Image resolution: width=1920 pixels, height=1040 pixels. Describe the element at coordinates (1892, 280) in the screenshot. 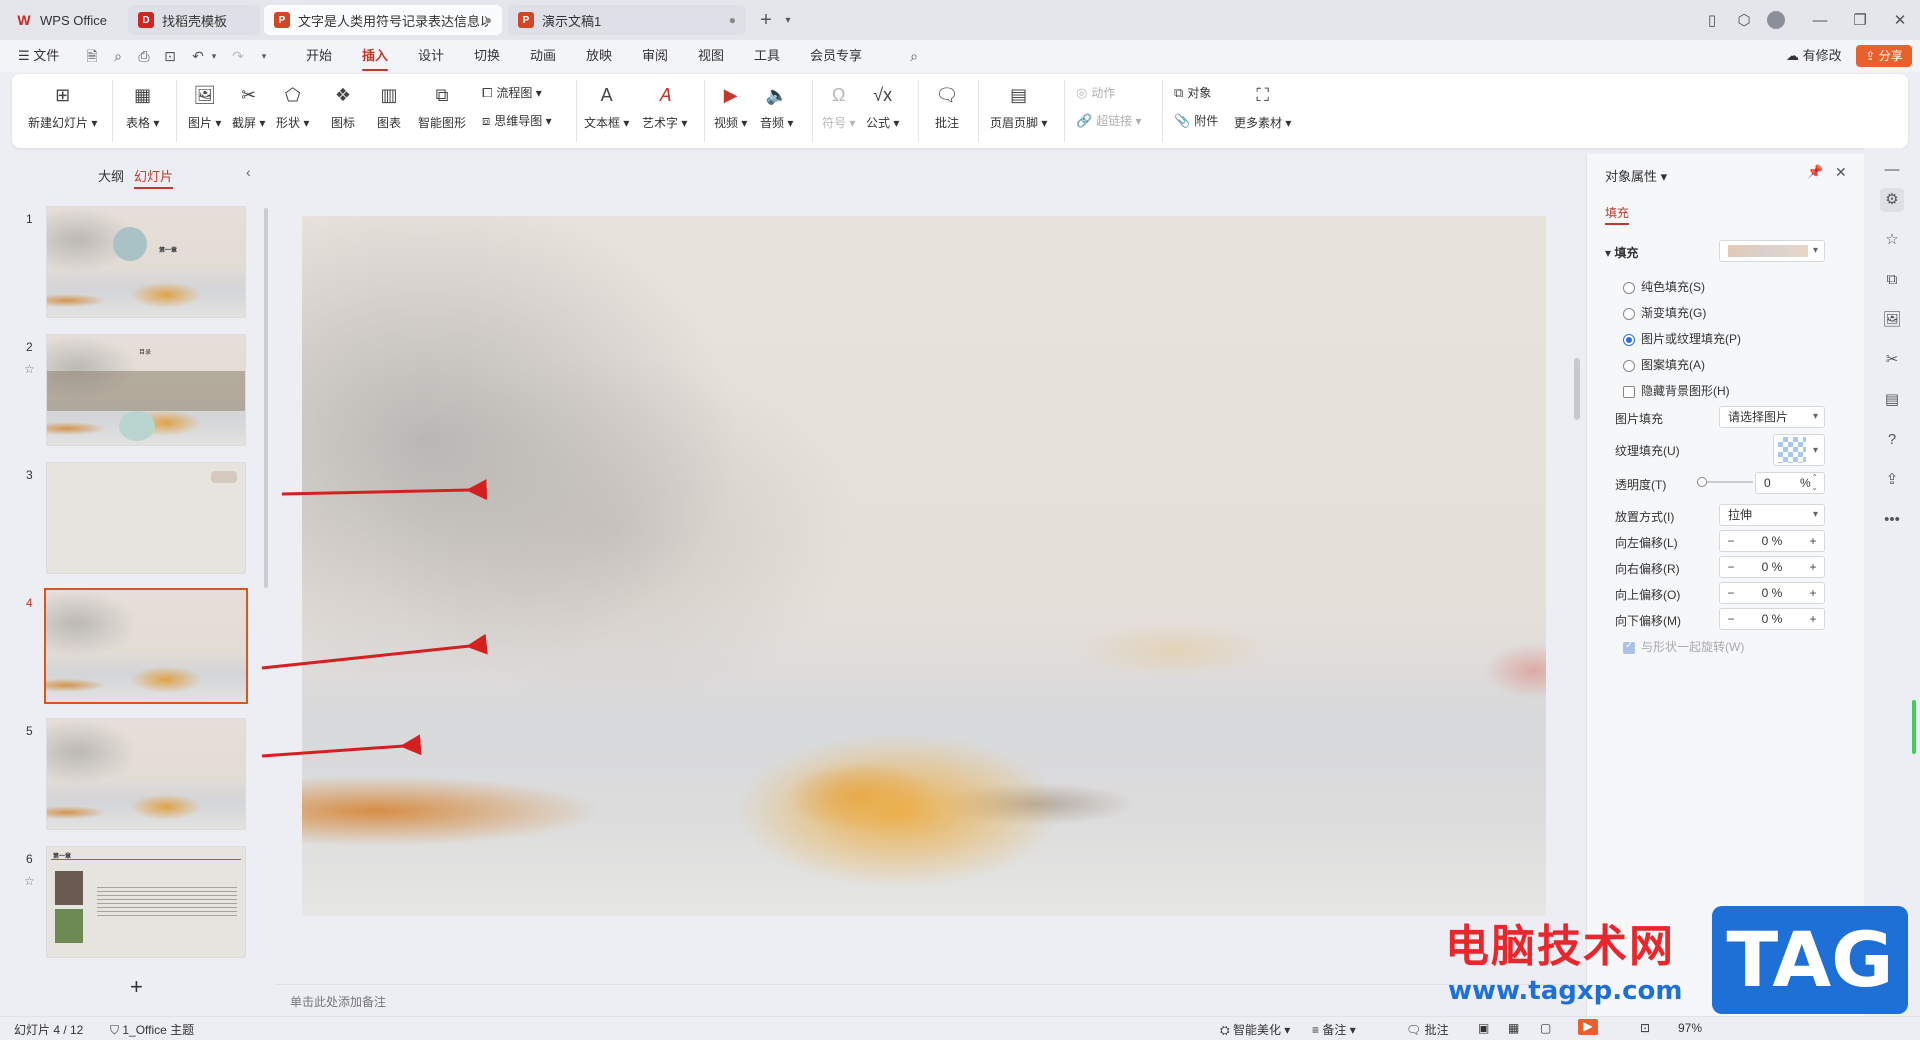

I see `copy-icon: ⧉` at that location.